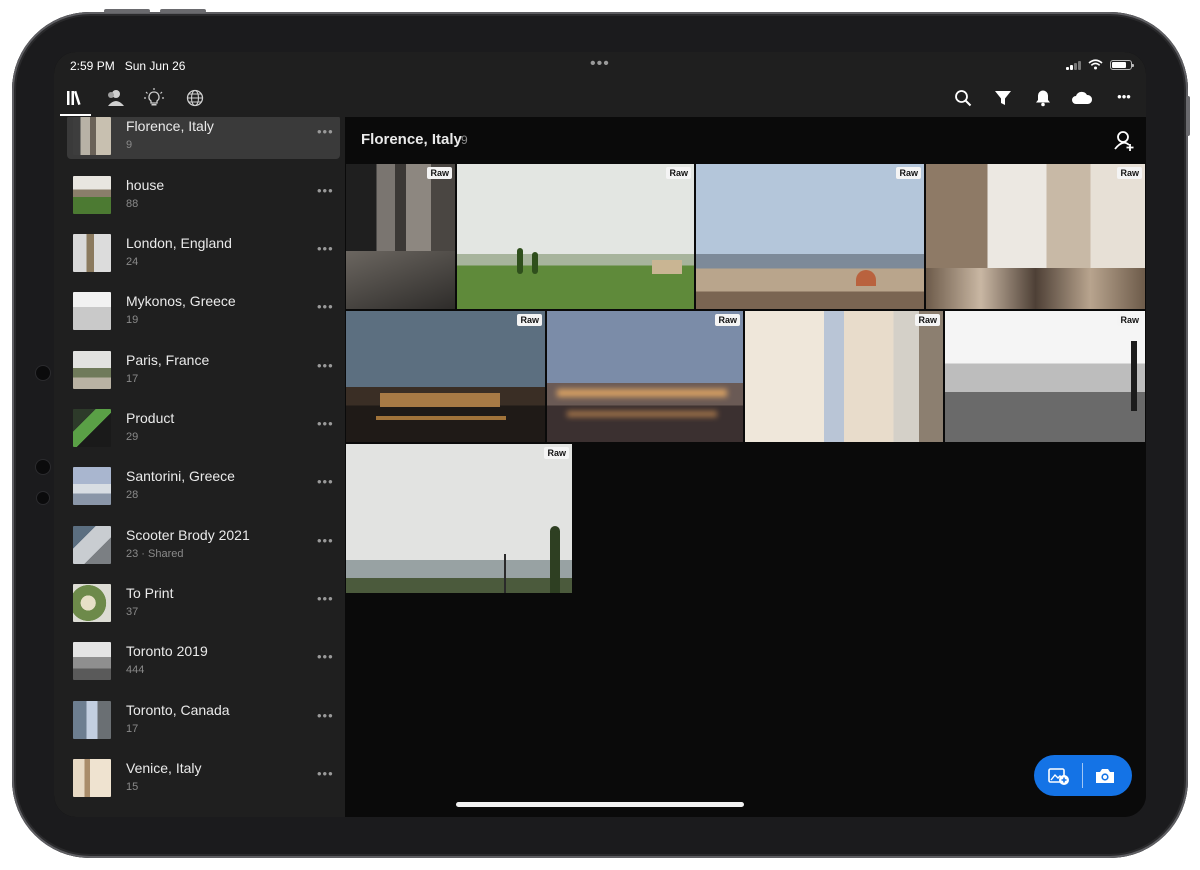 The height and width of the screenshot is (870, 1200). I want to click on discover-globe-icon, so click(195, 98).